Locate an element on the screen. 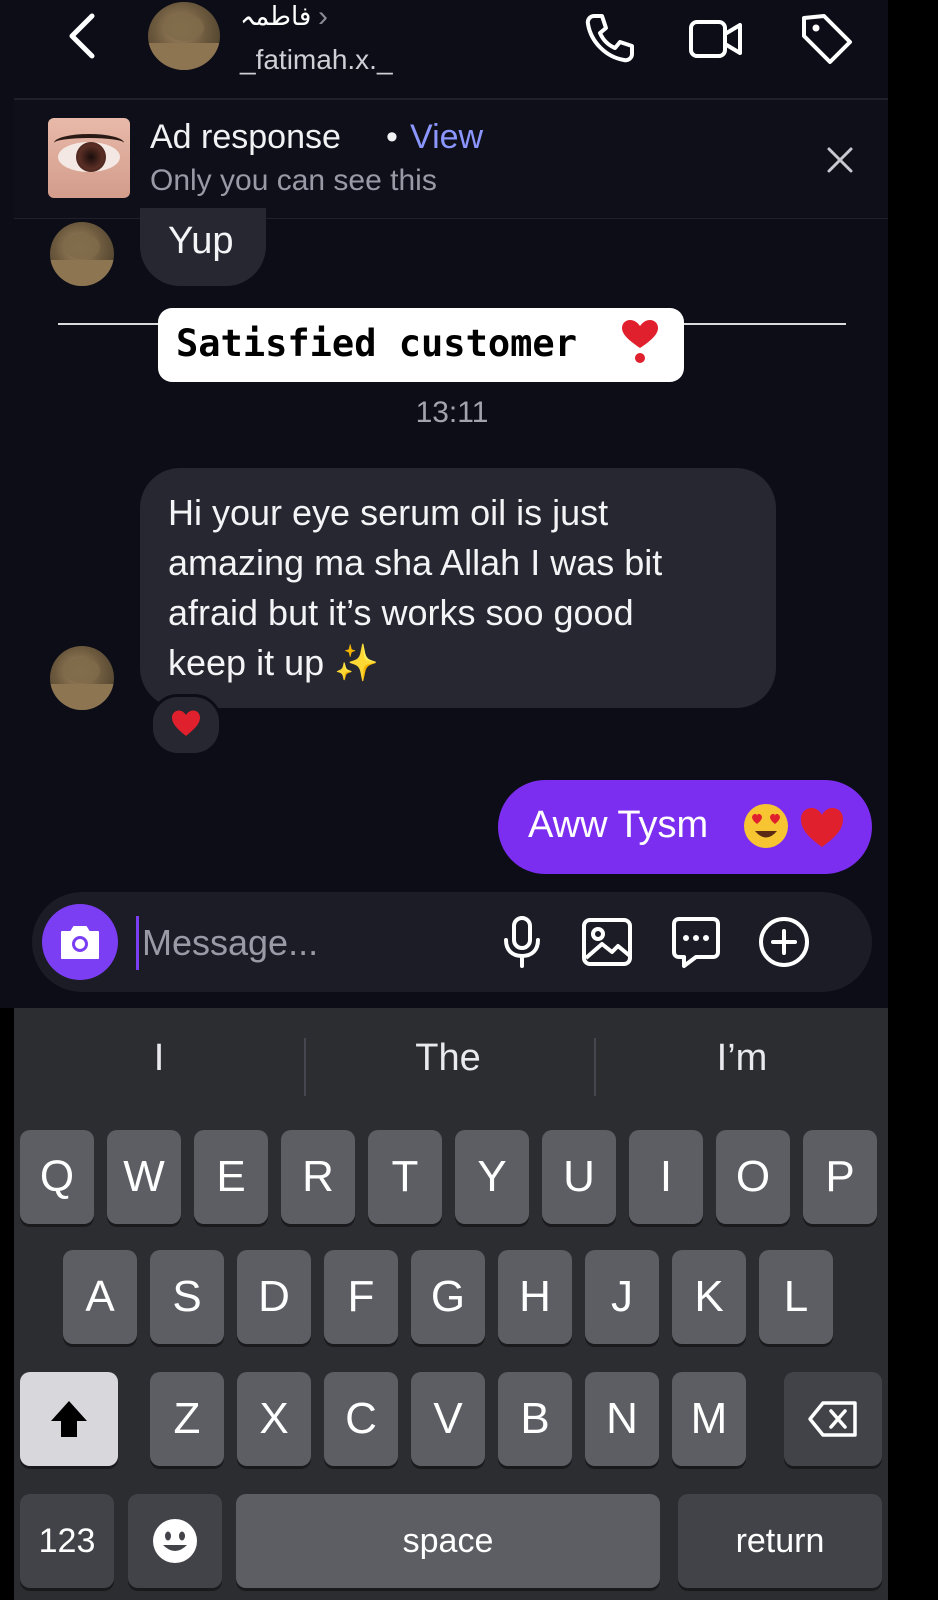 The width and height of the screenshot is (938, 1600). emoji-key is located at coordinates (175, 1541).